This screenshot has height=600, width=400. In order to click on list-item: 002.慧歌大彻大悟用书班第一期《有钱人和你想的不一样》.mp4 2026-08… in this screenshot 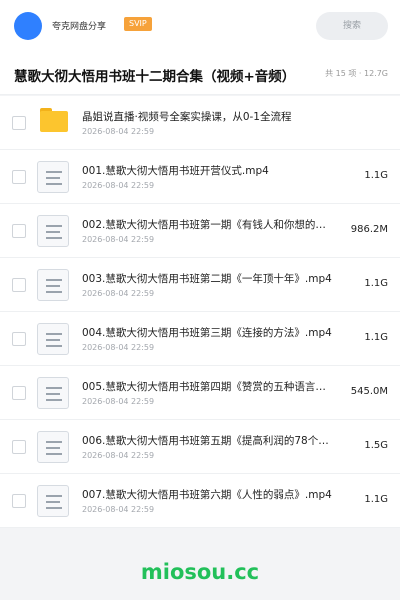, I will do `click(200, 231)`.